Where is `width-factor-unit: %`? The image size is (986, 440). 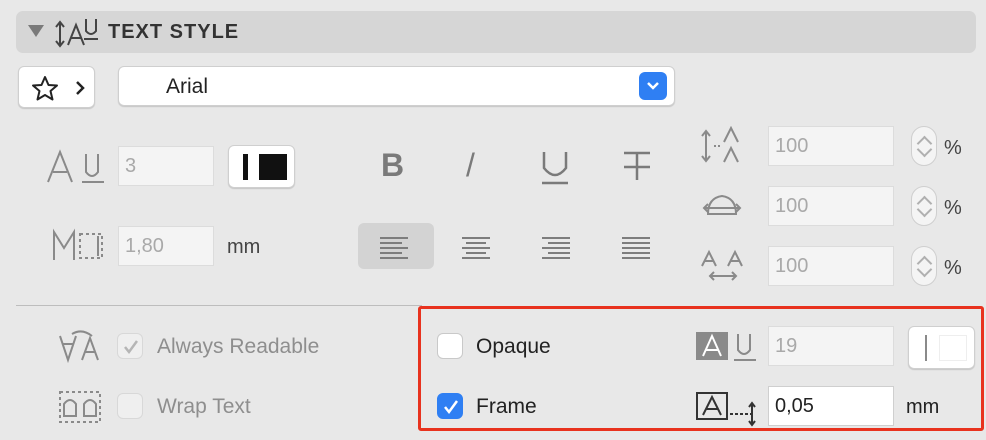 width-factor-unit: % is located at coordinates (953, 208).